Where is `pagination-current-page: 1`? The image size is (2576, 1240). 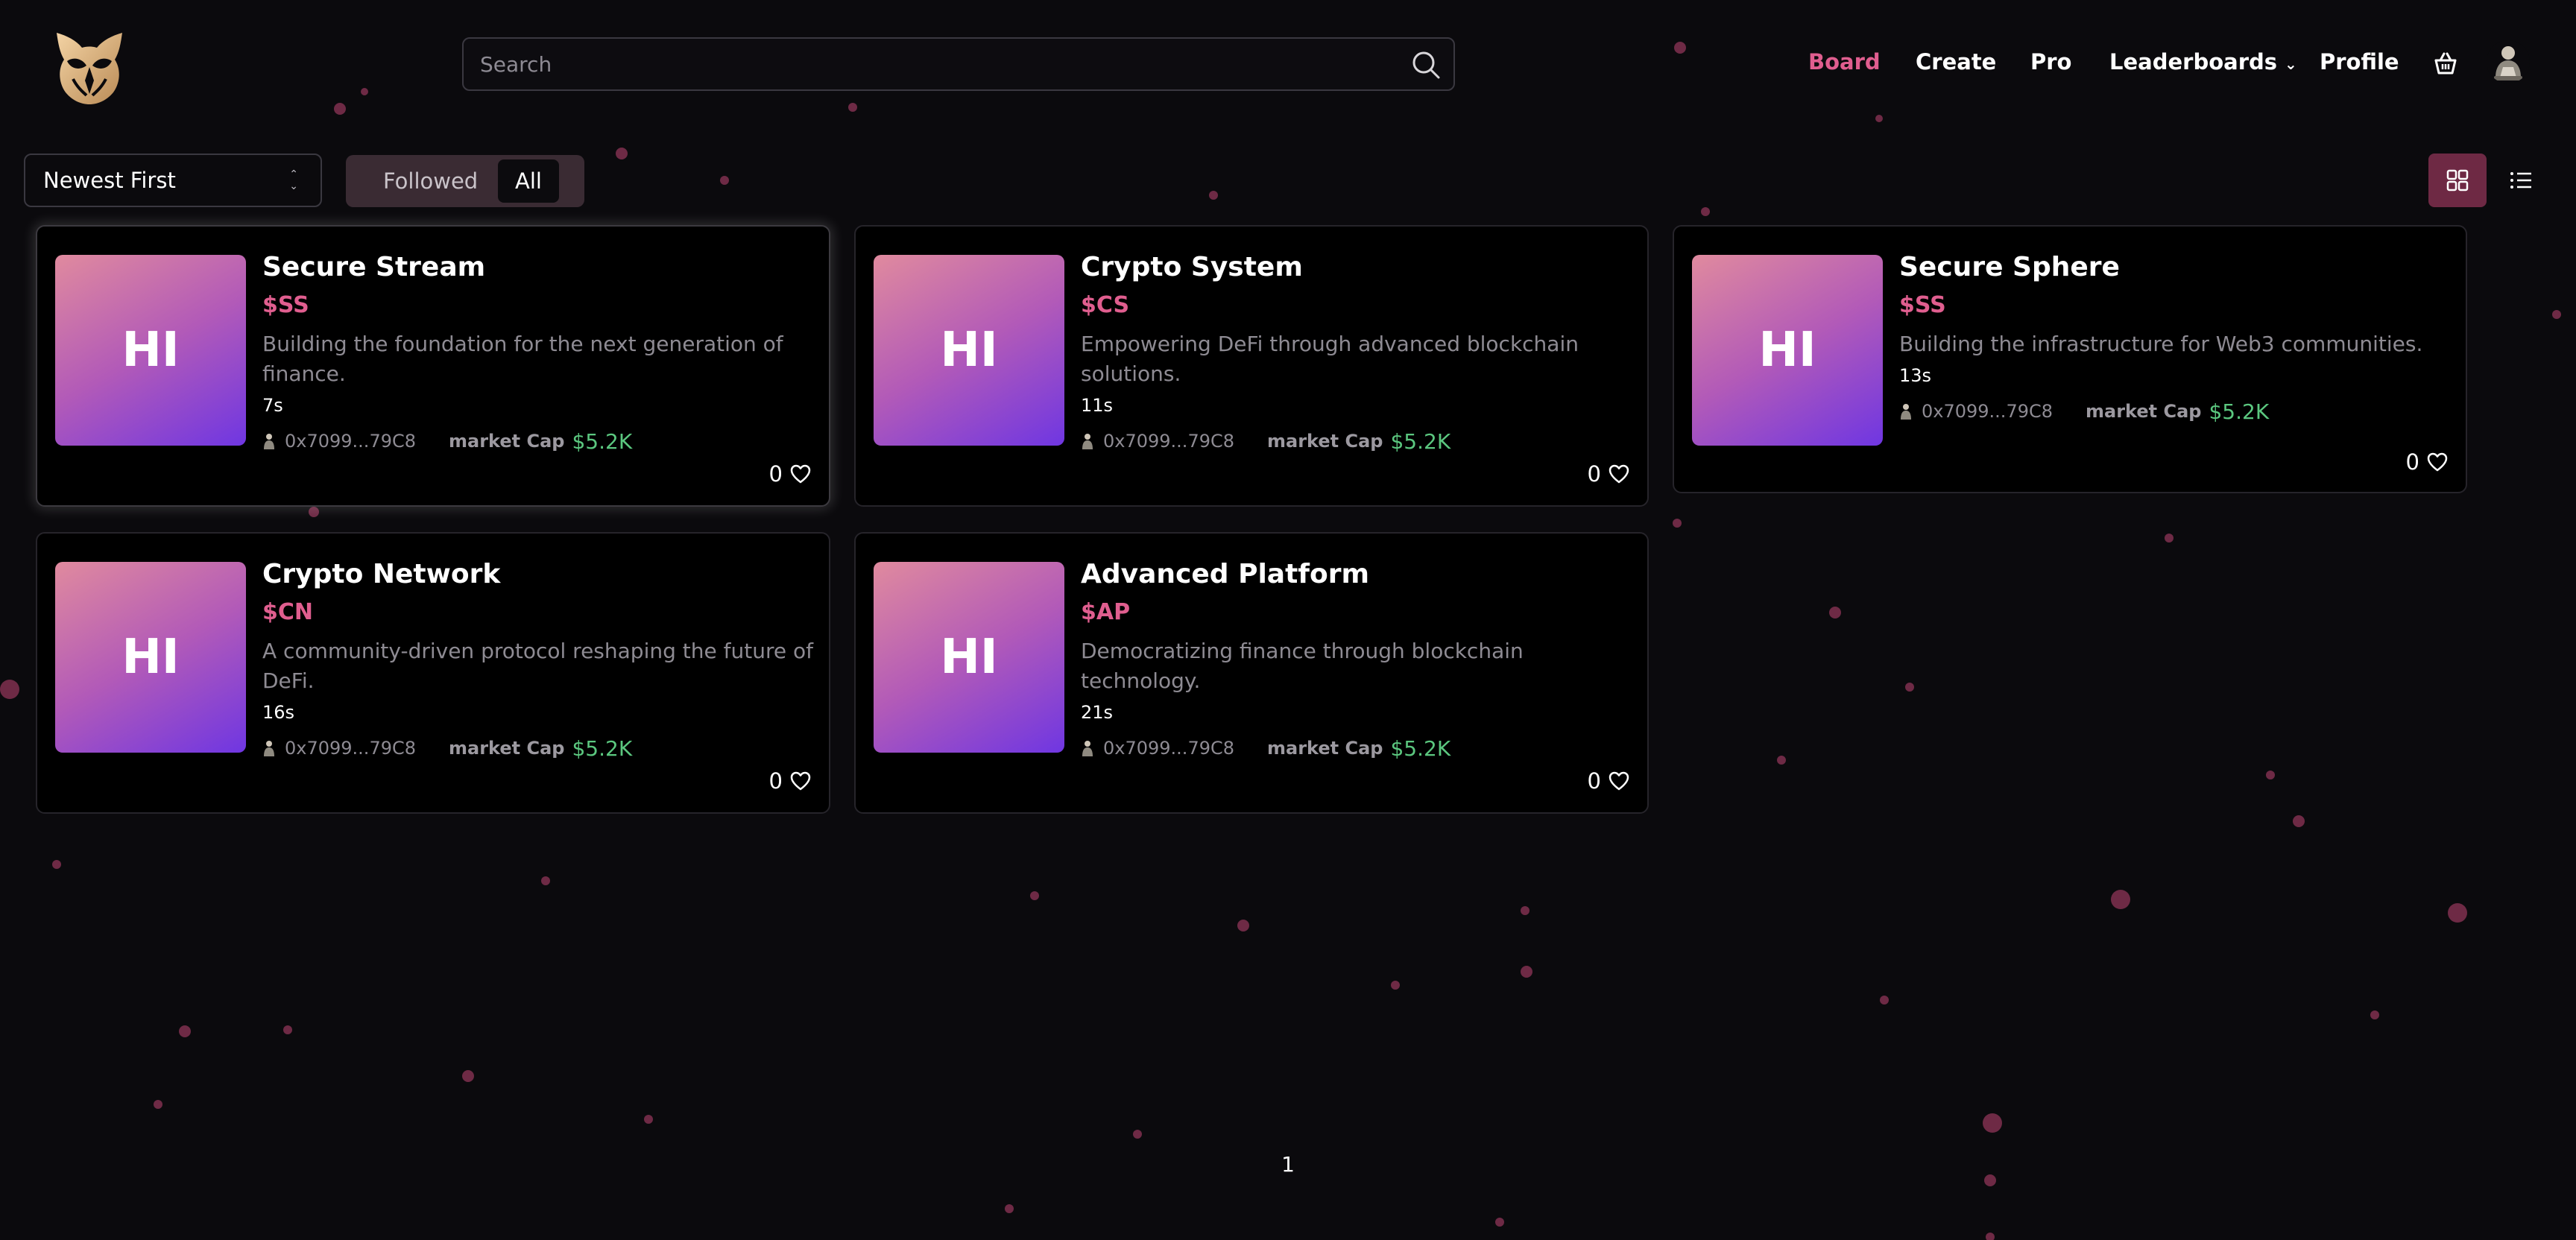
pagination-current-page: 1 is located at coordinates (1288, 1164).